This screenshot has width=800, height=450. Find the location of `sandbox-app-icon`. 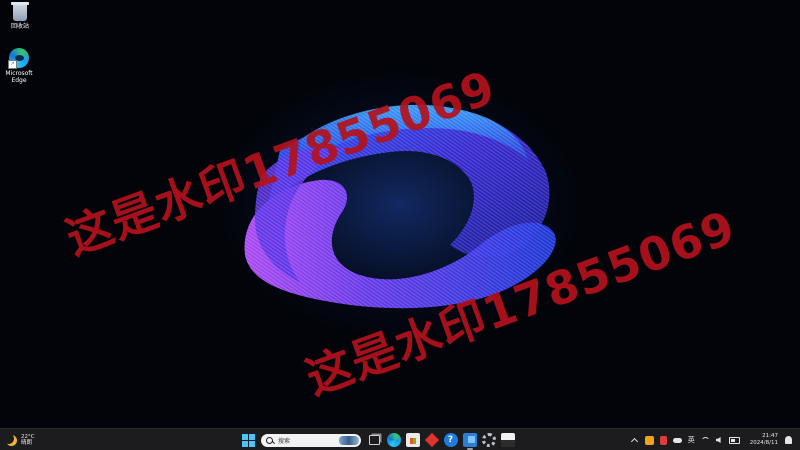

sandbox-app-icon is located at coordinates (507, 440).